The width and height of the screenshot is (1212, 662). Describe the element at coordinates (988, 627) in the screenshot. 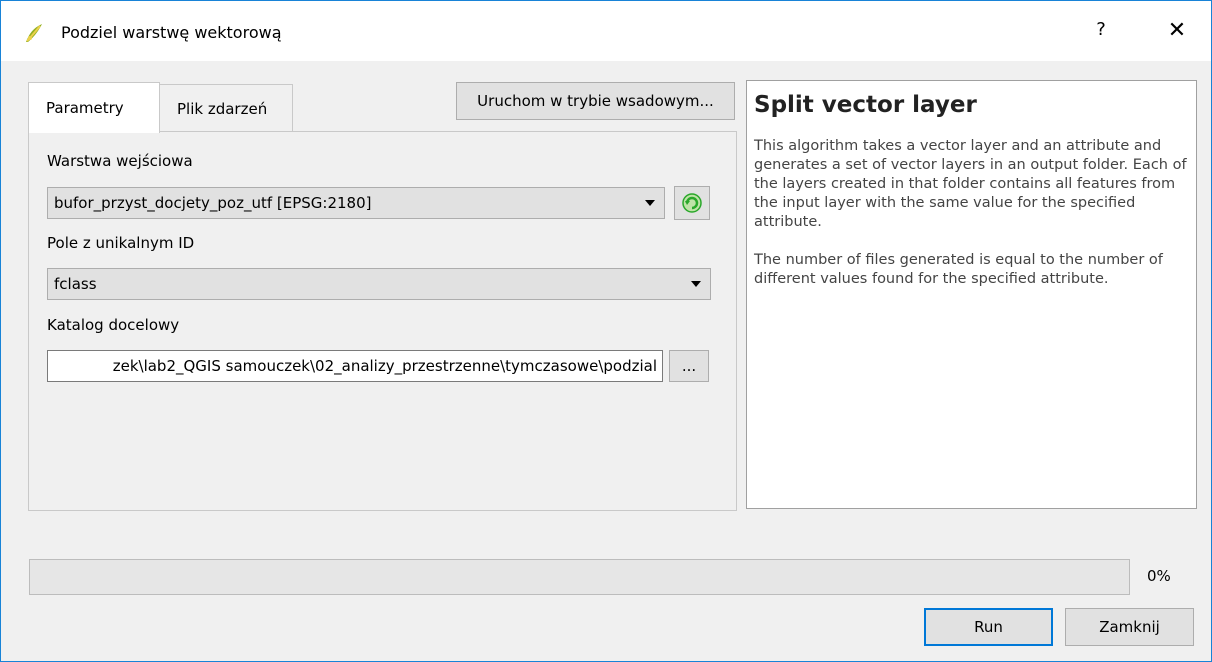

I see `run-button: Run` at that location.